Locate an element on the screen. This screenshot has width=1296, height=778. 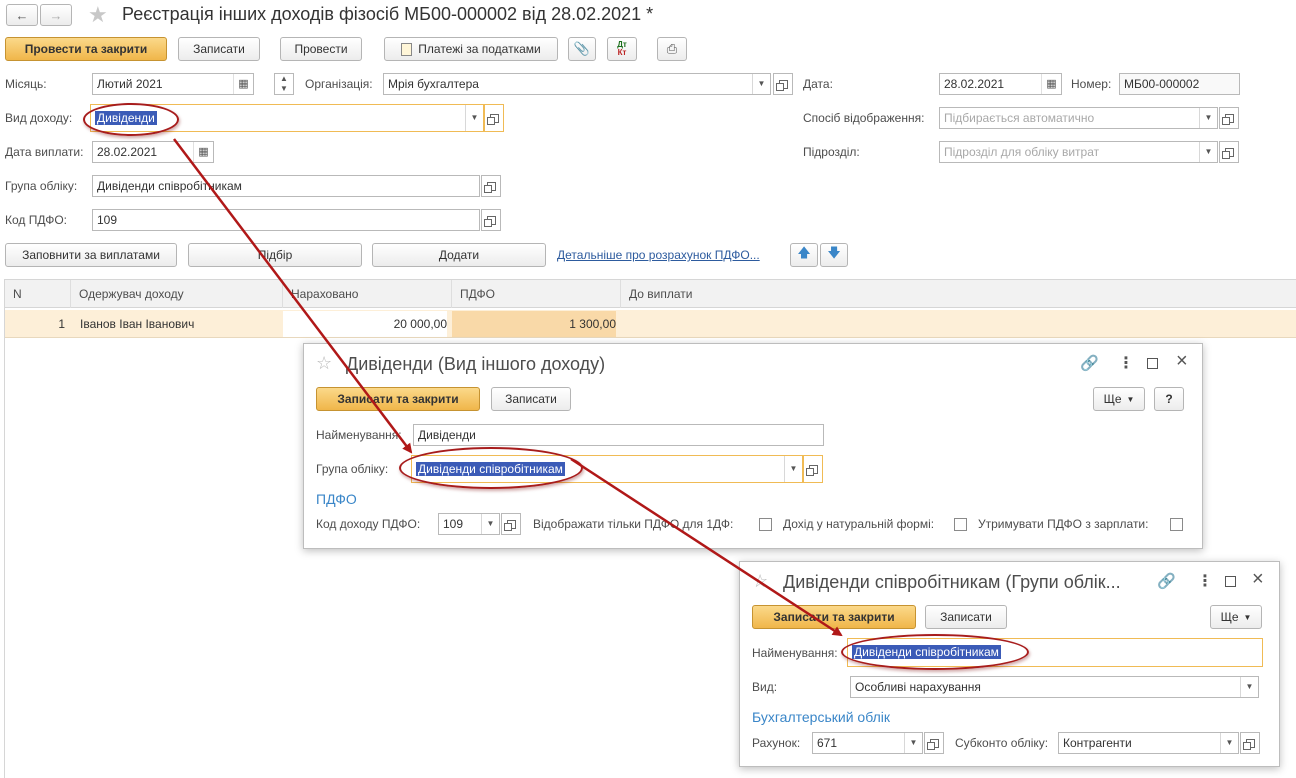
pdfo-code-field: 109 is located at coordinates (286, 220).